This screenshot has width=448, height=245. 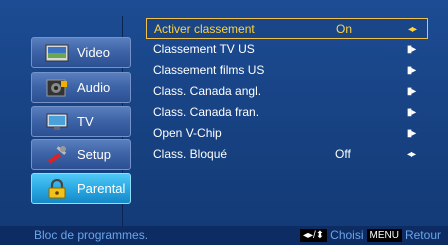 I want to click on return-label: Retour, so click(x=422, y=235).